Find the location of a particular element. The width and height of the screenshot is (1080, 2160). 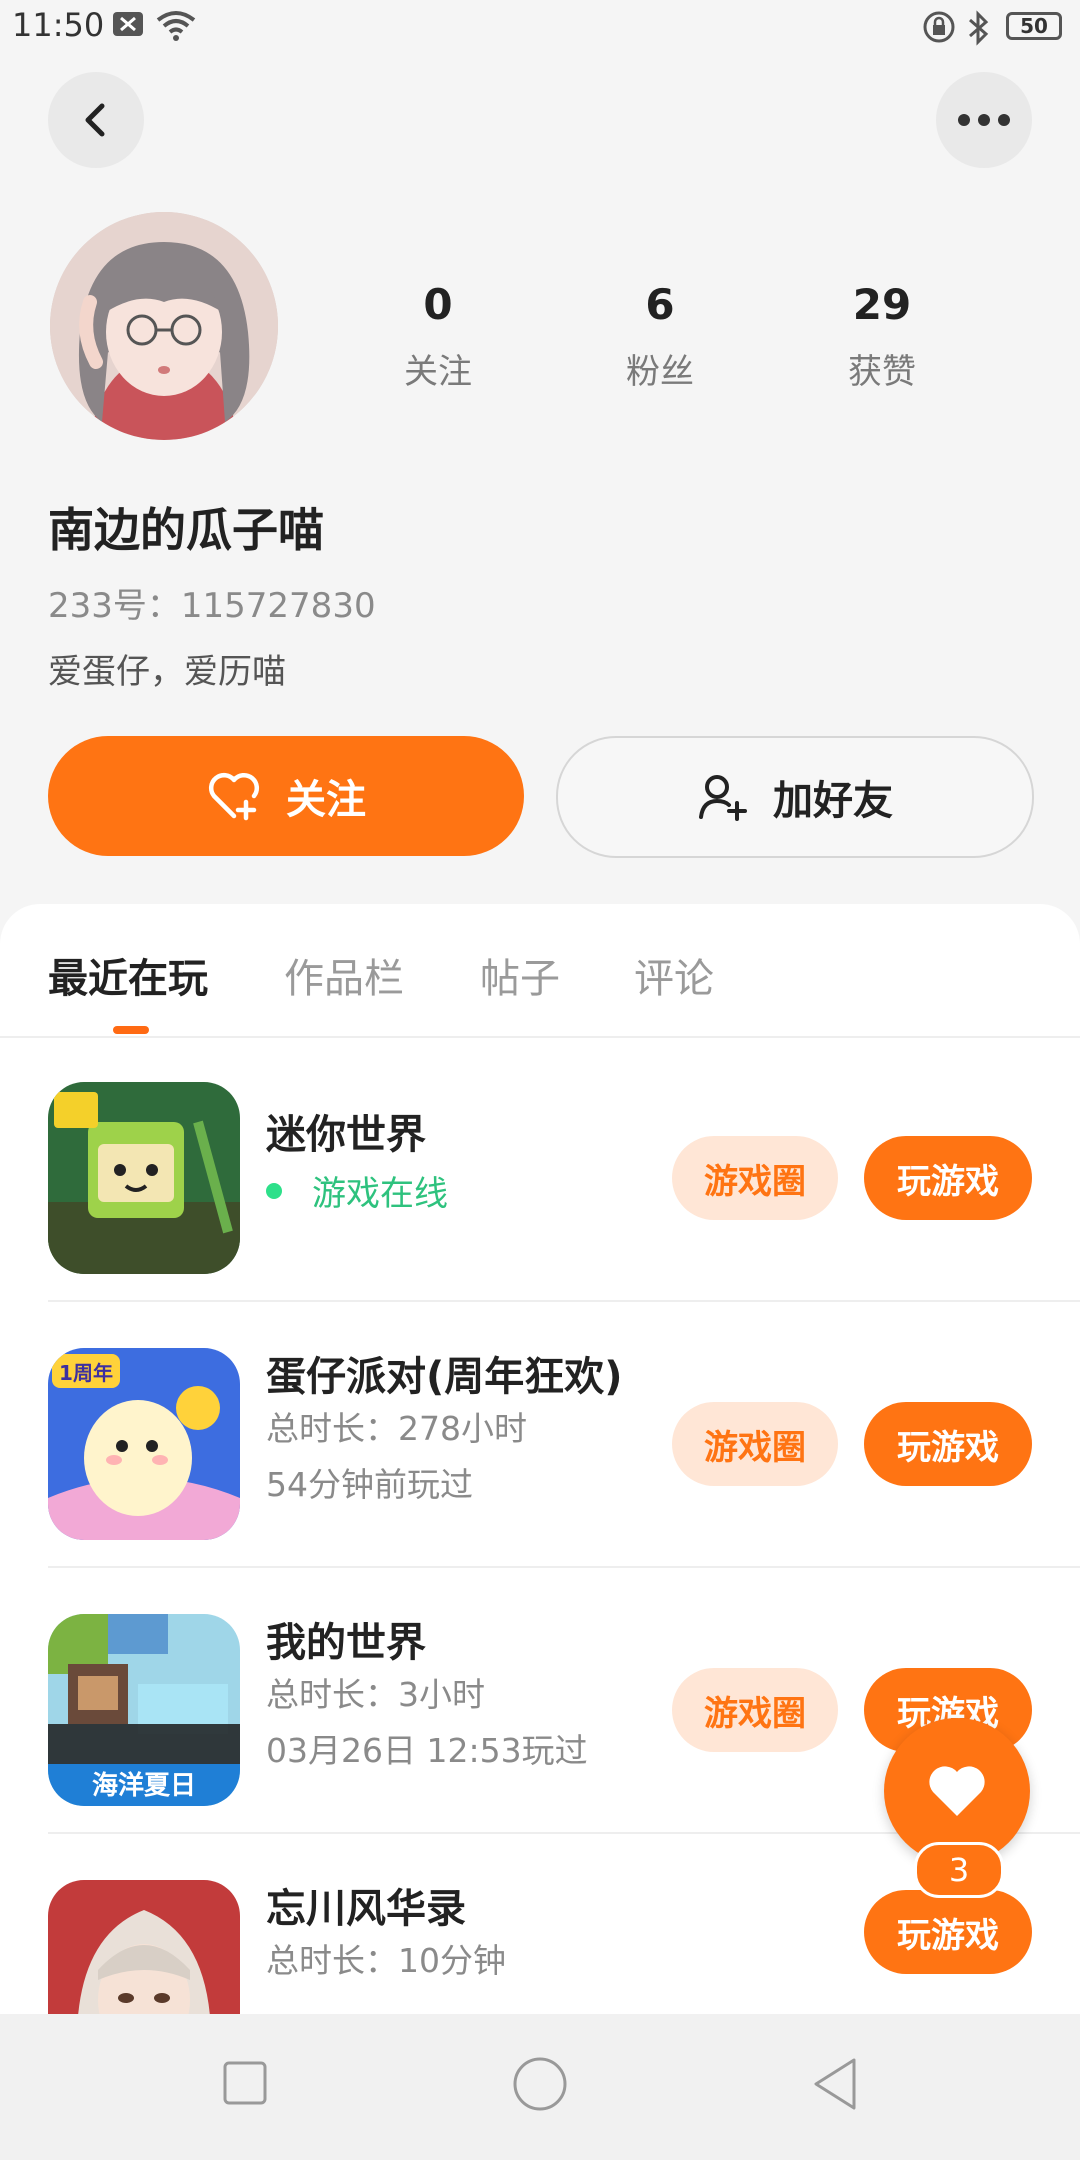

game-duration: 总时长：3小时 is located at coordinates (375, 1694).